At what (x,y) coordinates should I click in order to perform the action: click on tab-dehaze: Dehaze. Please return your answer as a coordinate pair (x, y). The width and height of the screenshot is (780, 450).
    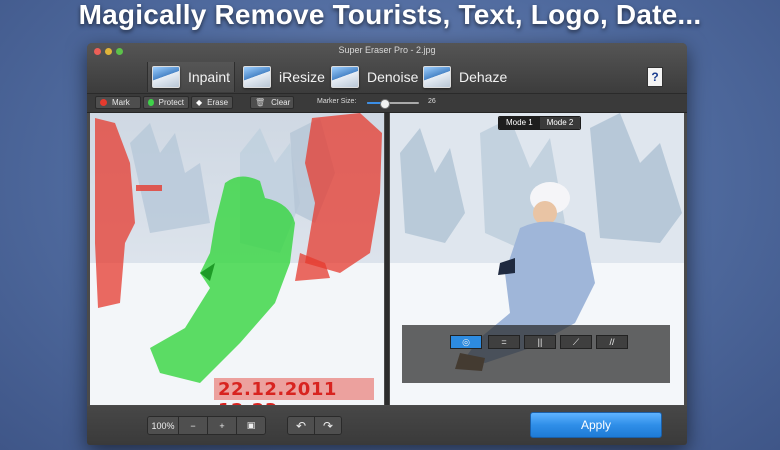
    Looking at the image, I should click on (465, 77).